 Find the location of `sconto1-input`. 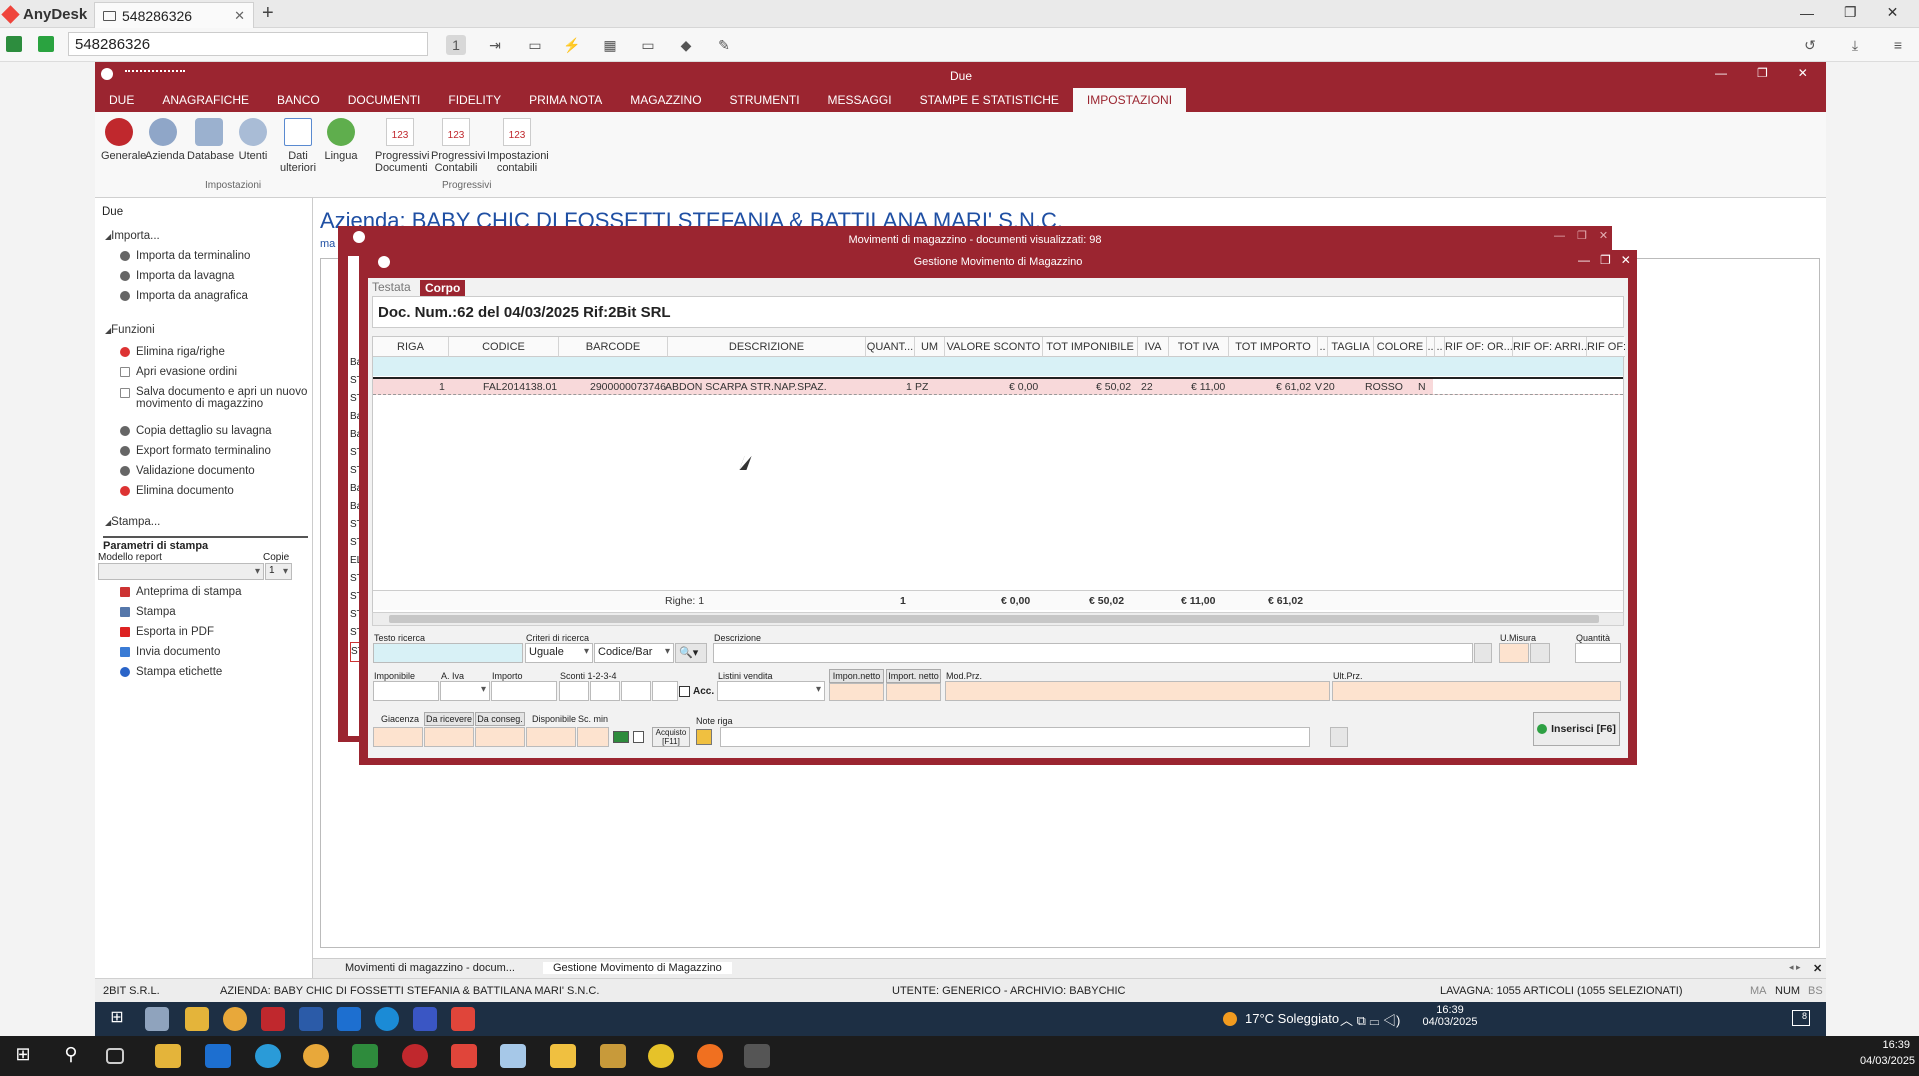

sconto1-input is located at coordinates (574, 691).